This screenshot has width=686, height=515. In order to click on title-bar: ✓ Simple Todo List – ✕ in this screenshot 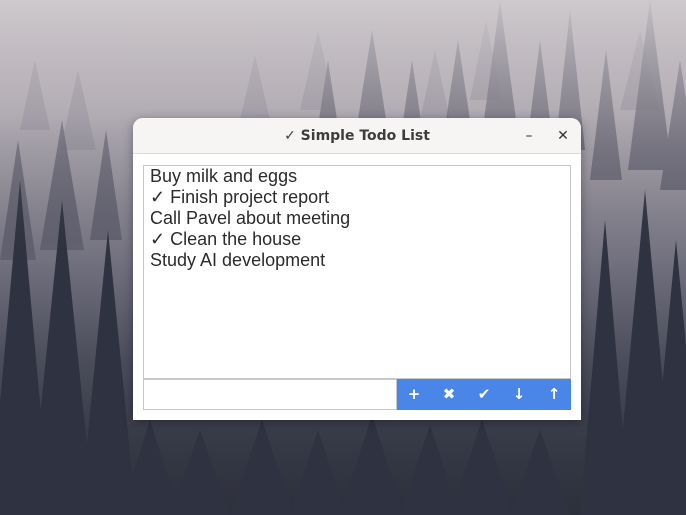, I will do `click(357, 136)`.